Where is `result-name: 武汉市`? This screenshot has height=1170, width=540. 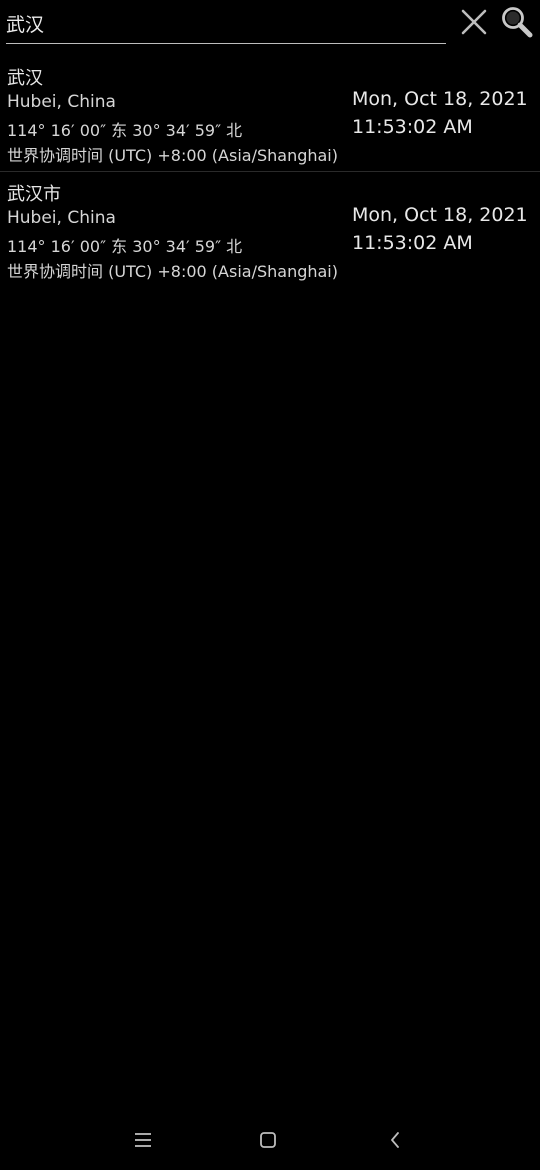 result-name: 武汉市 is located at coordinates (34, 194).